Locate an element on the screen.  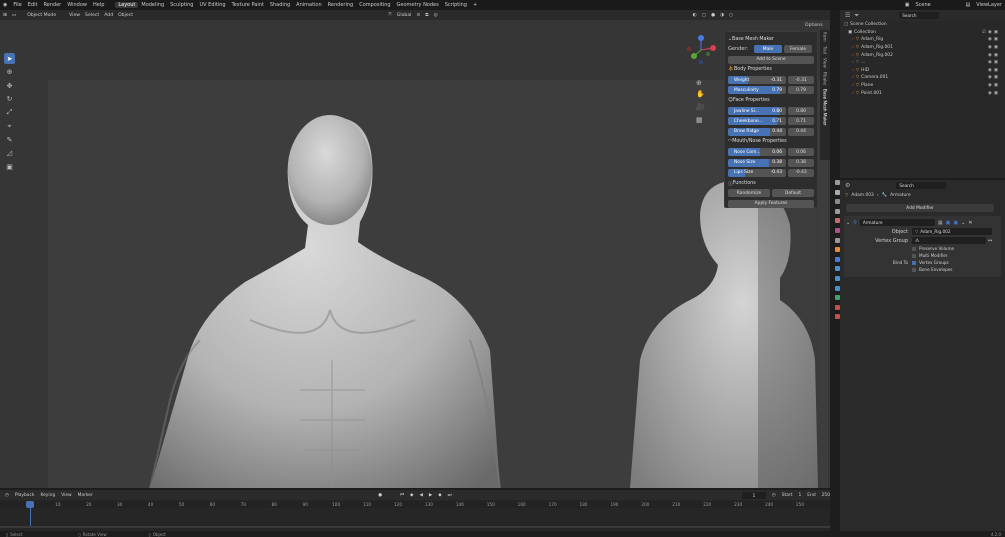
default-button: Default is located at coordinates (793, 193).